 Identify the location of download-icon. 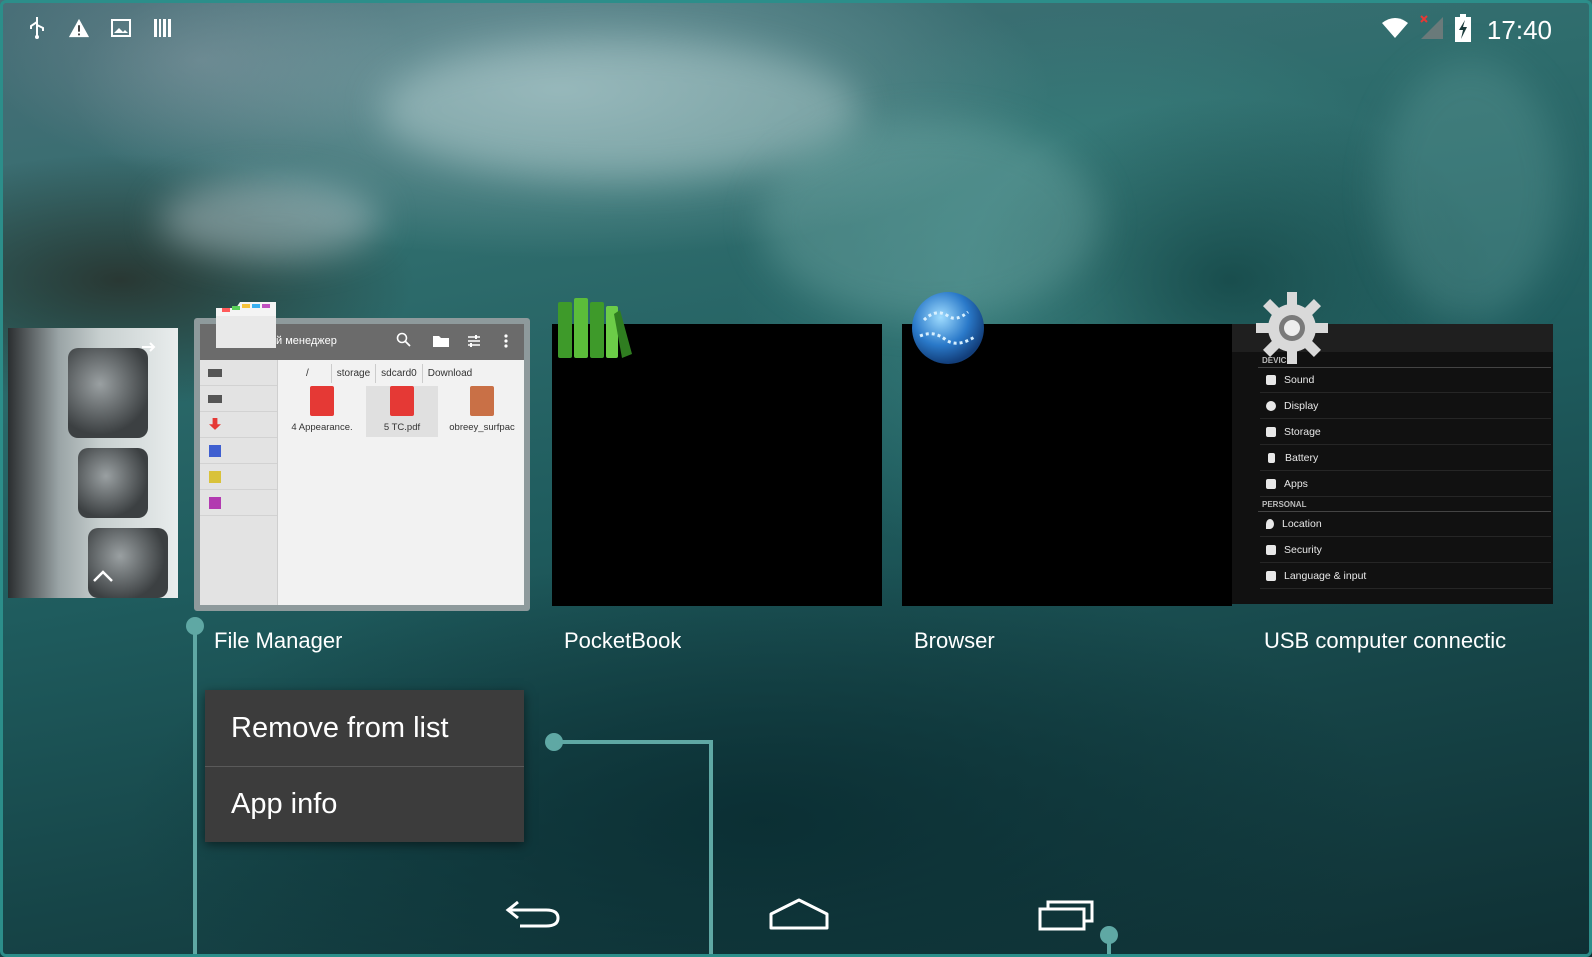
(215, 424).